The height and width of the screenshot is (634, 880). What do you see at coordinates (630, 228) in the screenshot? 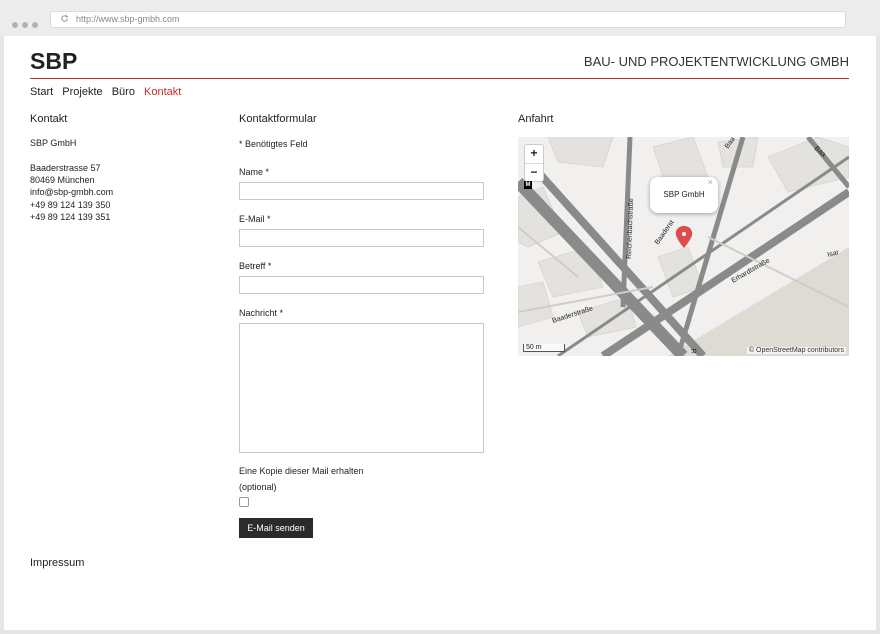
I see `street-label-reichenbach: Reichenbachstraße` at bounding box center [630, 228].